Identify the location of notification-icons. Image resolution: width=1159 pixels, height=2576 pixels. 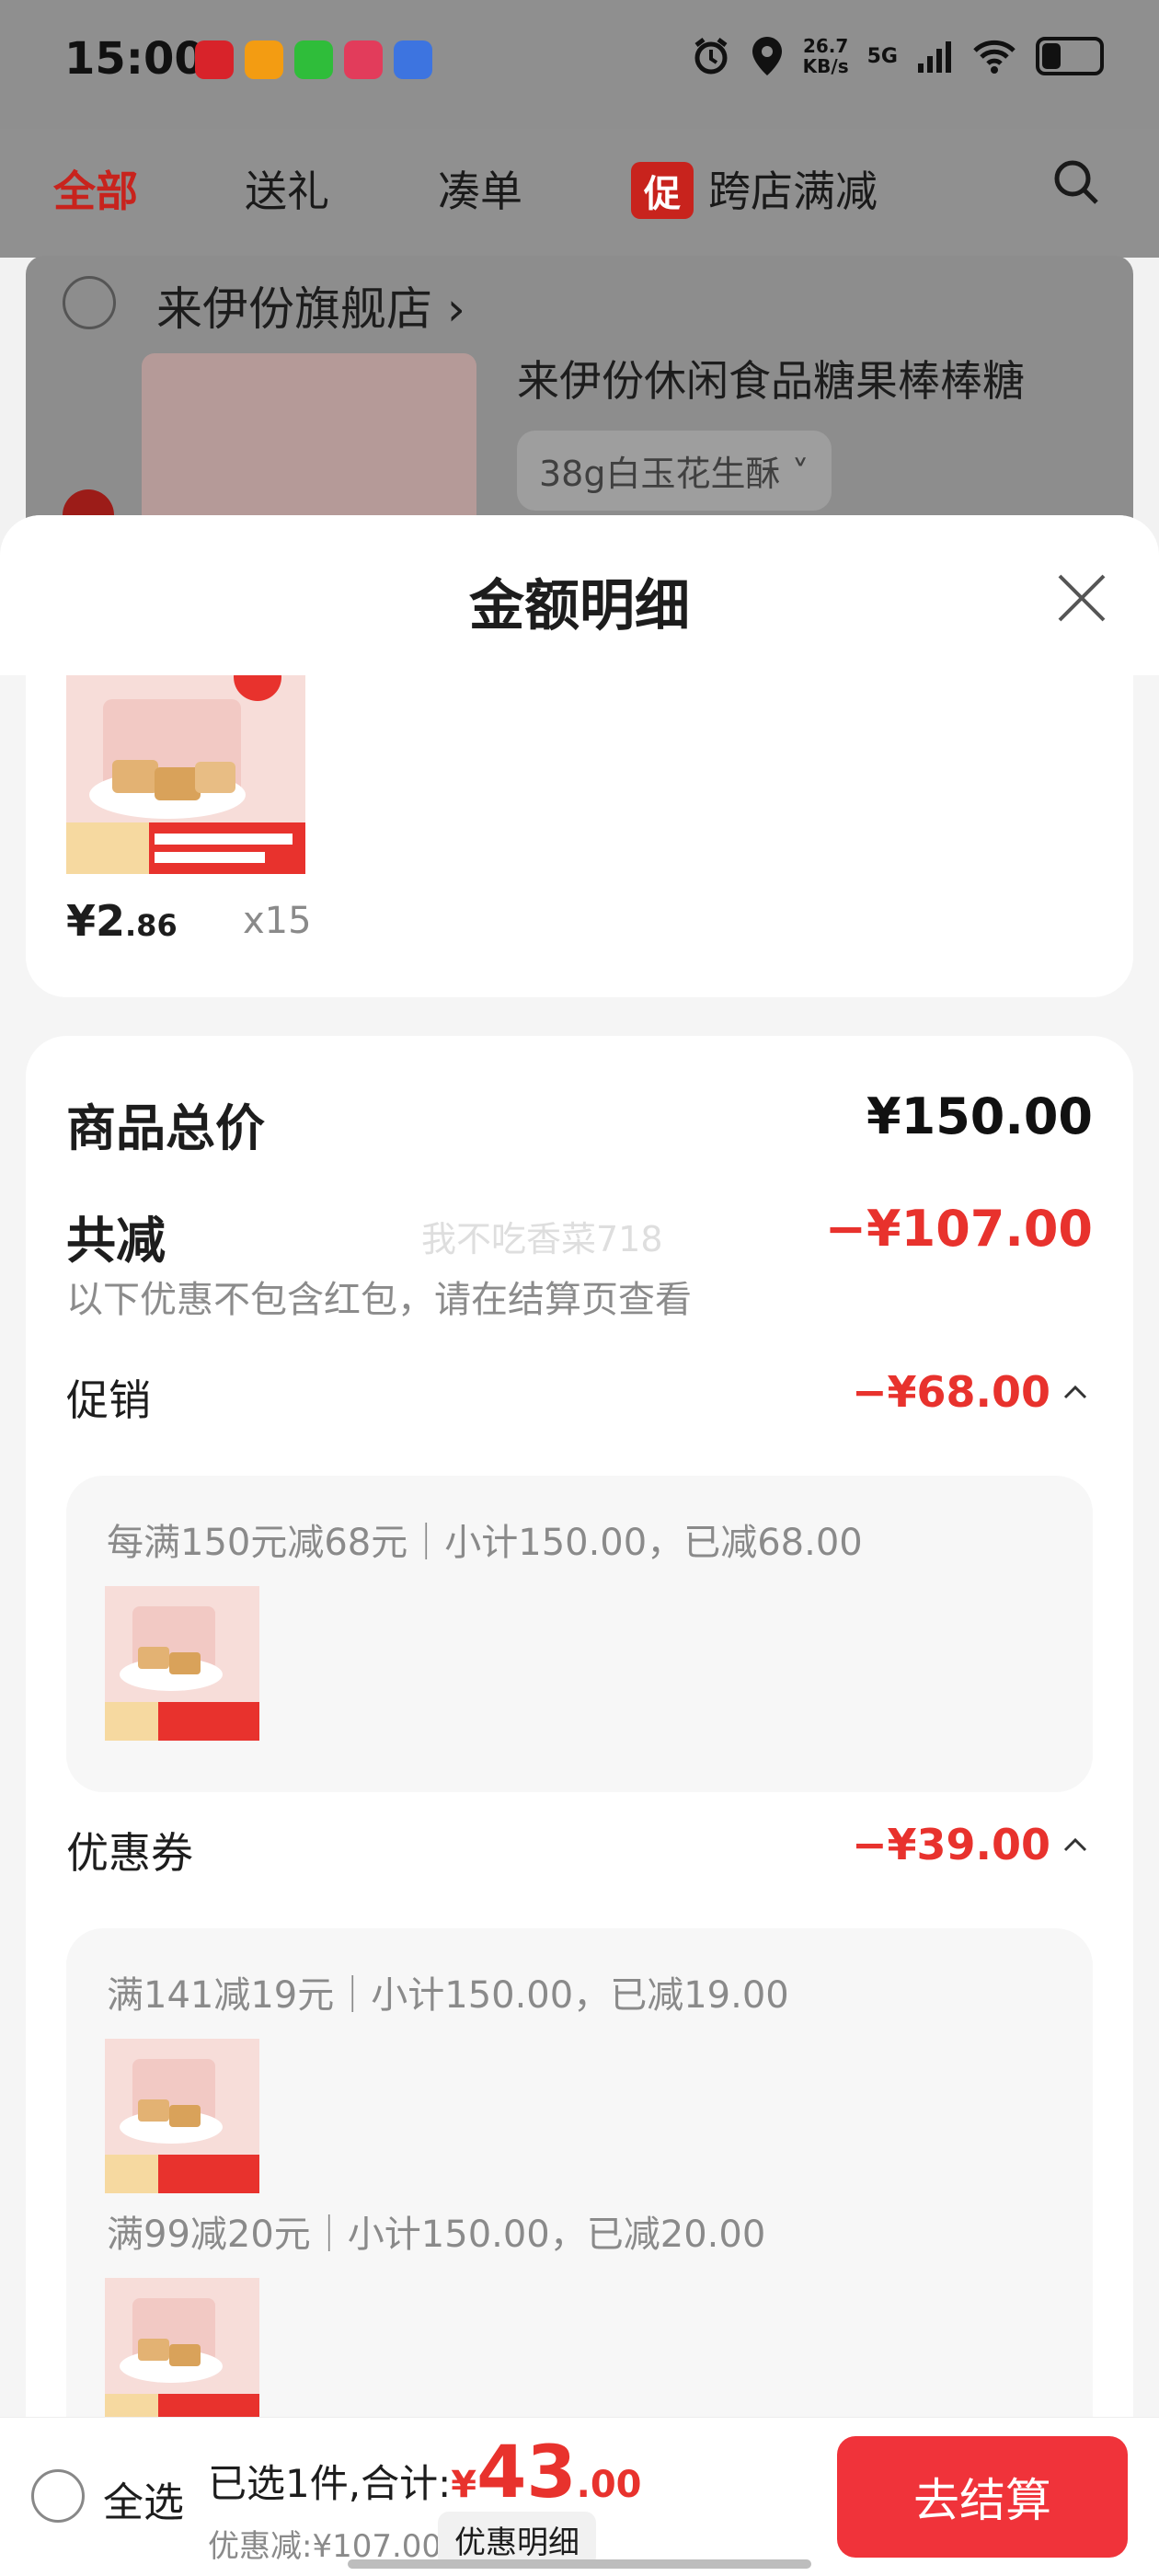
(313, 59).